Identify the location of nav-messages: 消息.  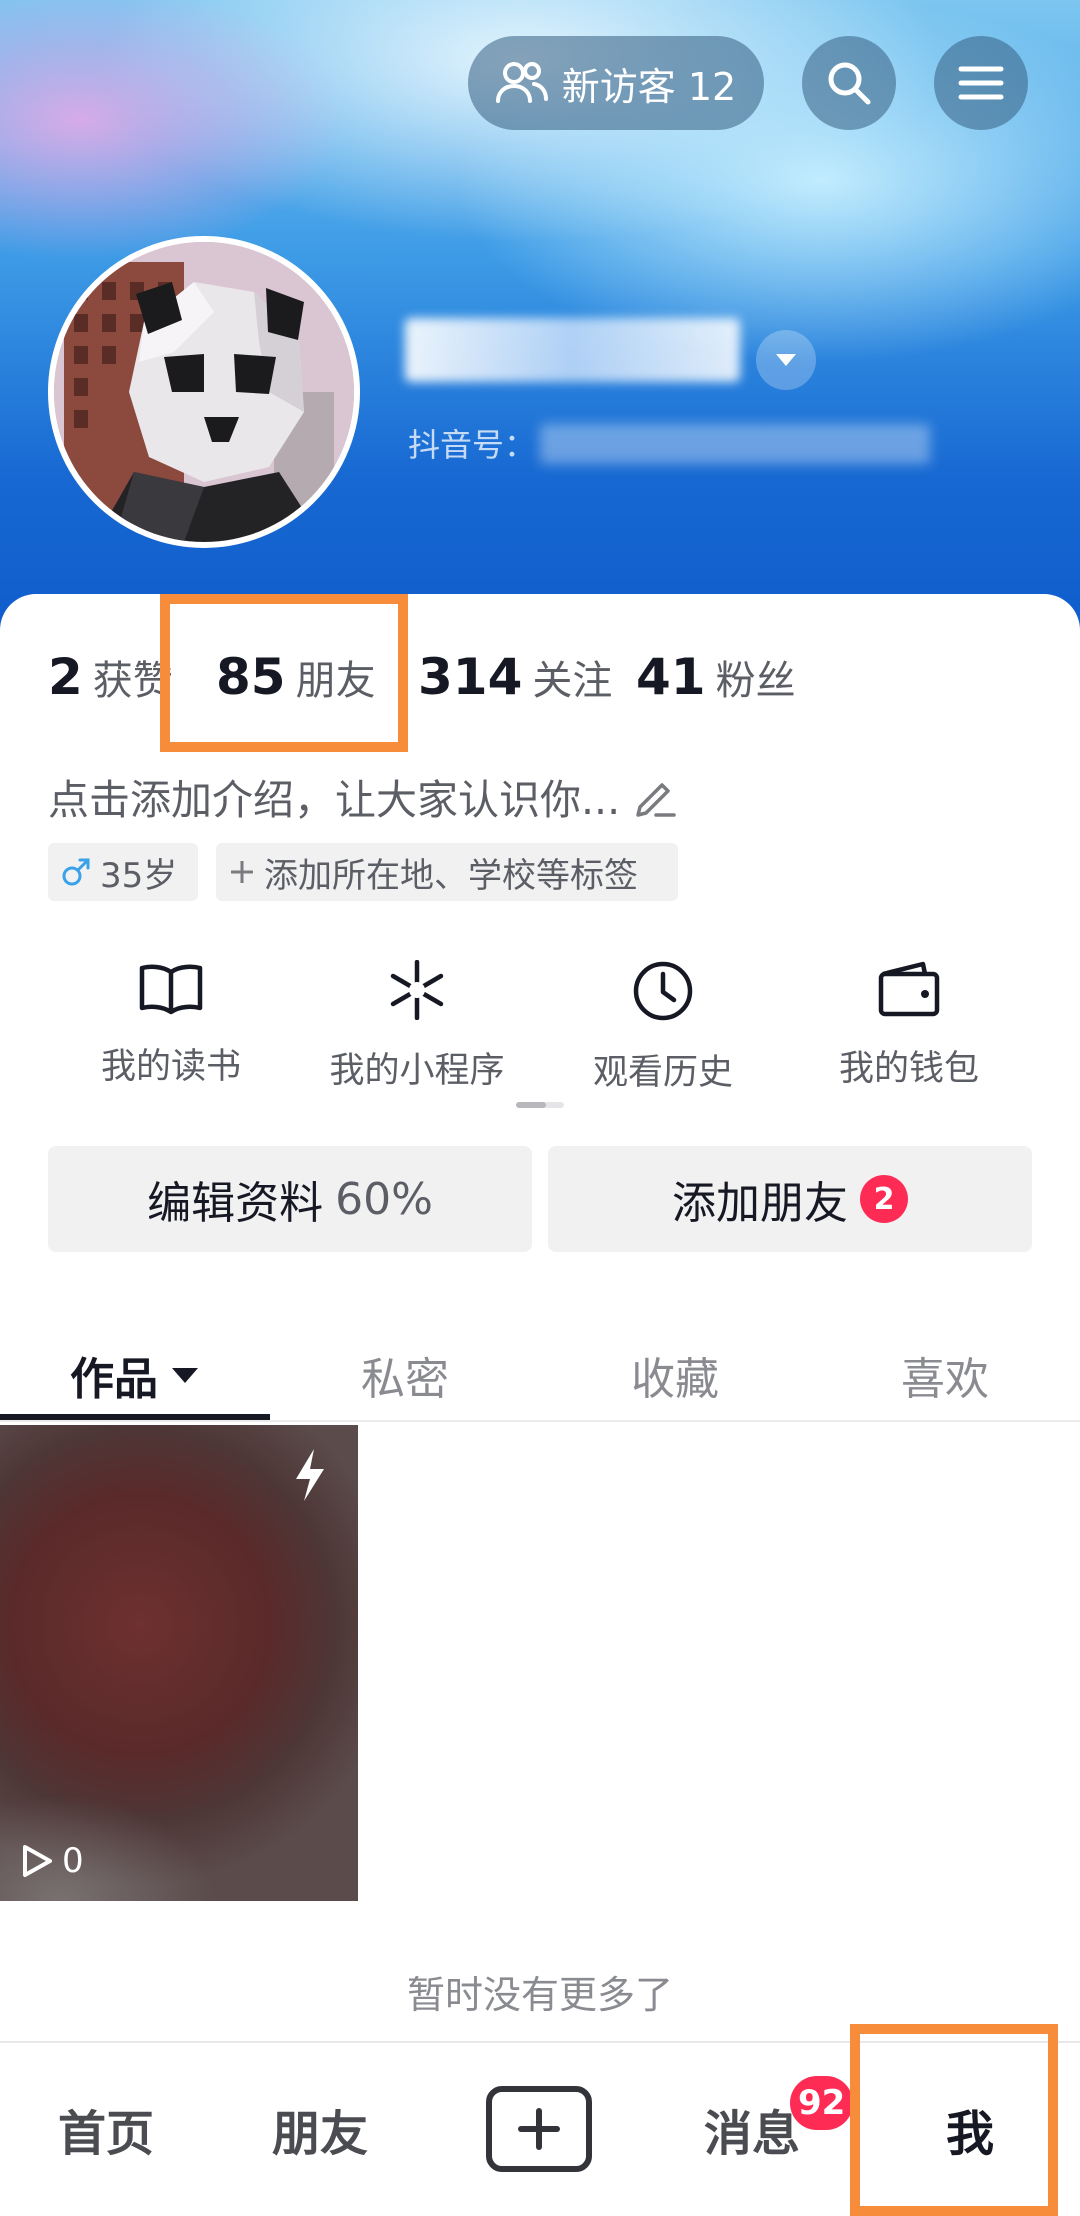
(752, 2129).